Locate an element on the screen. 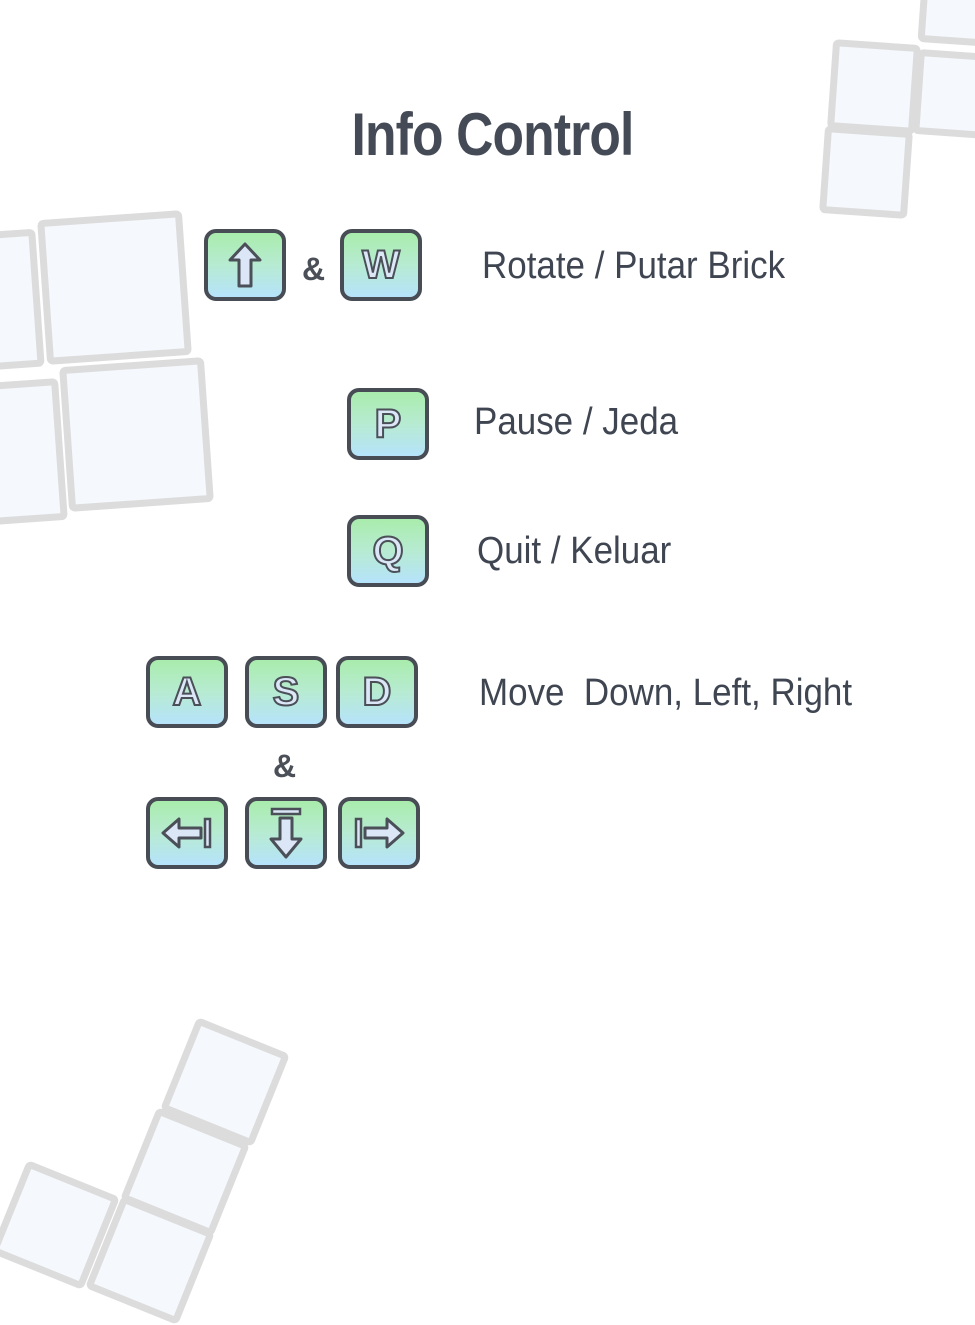 Image resolution: width=975 pixels, height=1325 pixels. key-left-arrow is located at coordinates (187, 833).